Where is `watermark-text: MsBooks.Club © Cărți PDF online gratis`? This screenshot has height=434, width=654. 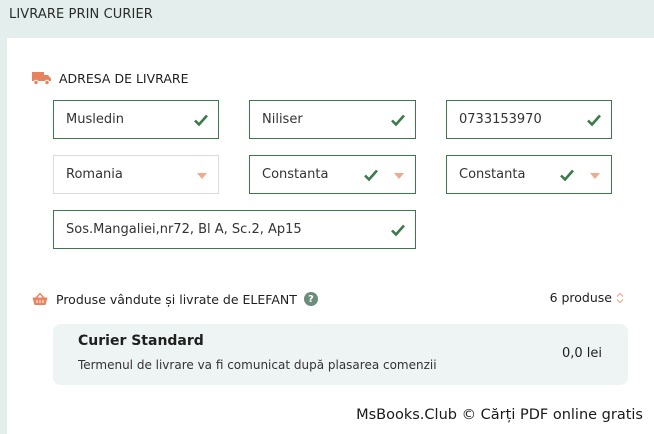 watermark-text: MsBooks.Club © Cărți PDF online gratis is located at coordinates (499, 415).